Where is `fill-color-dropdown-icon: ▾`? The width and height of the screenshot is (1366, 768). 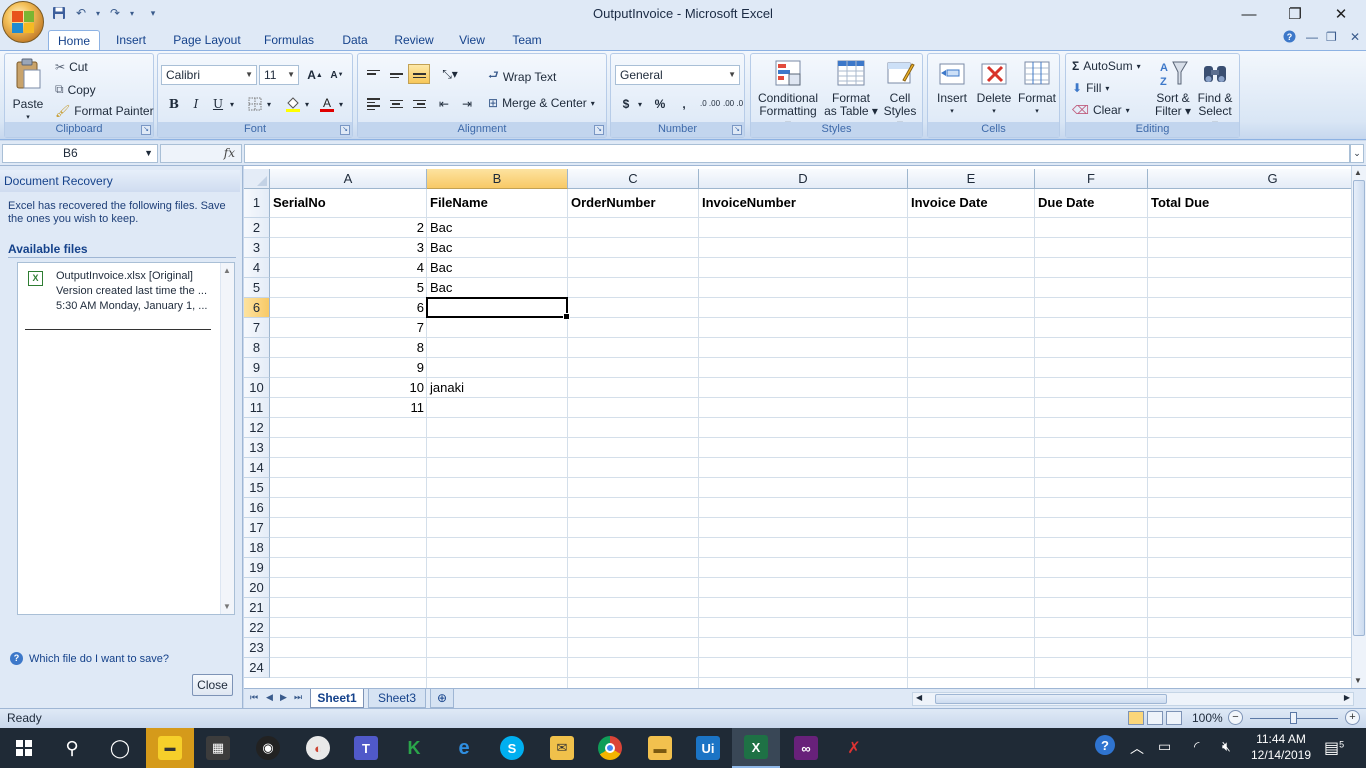
fill-color-dropdown-icon: ▾ is located at coordinates (307, 104).